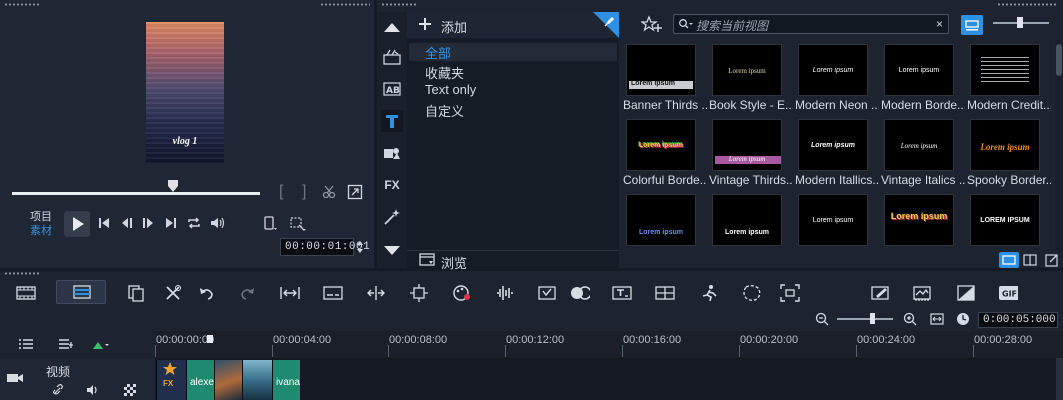  Describe the element at coordinates (939, 24) in the screenshot. I see `clear-search-icon: ×` at that location.